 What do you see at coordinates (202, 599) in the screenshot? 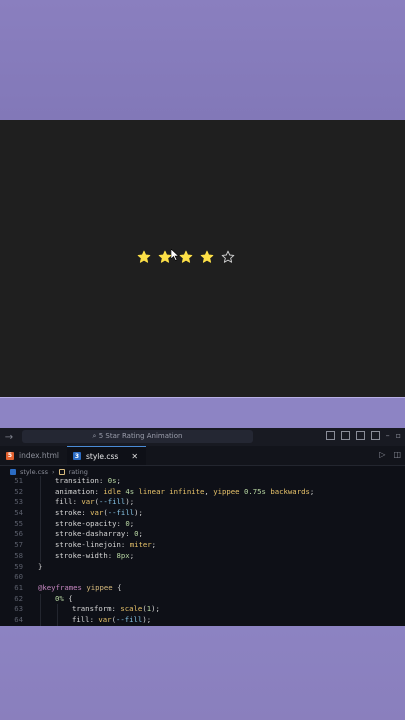
I see `code-line: 62 0% {` at bounding box center [202, 599].